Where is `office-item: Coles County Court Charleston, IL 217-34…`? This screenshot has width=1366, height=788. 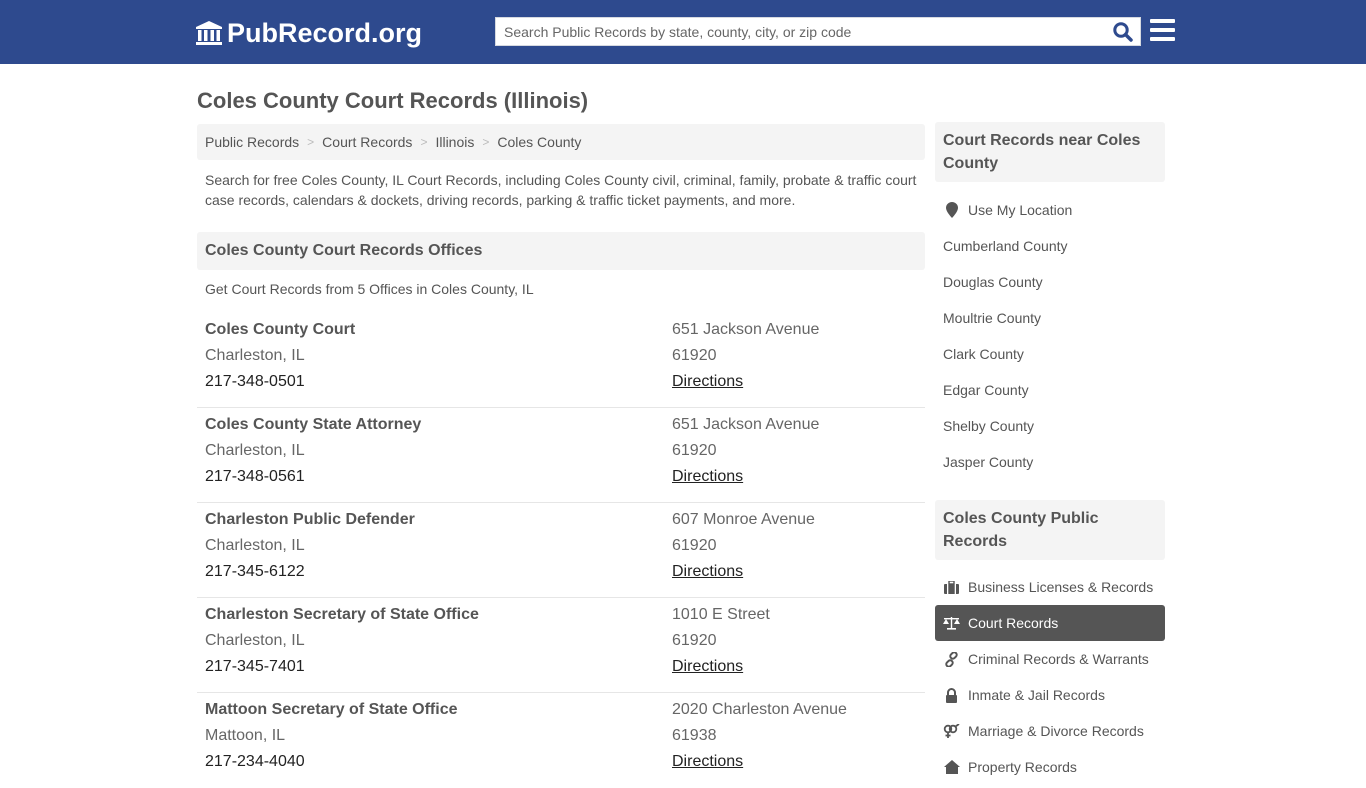
office-item: Coles County Court Charleston, IL 217-34… is located at coordinates (561, 360).